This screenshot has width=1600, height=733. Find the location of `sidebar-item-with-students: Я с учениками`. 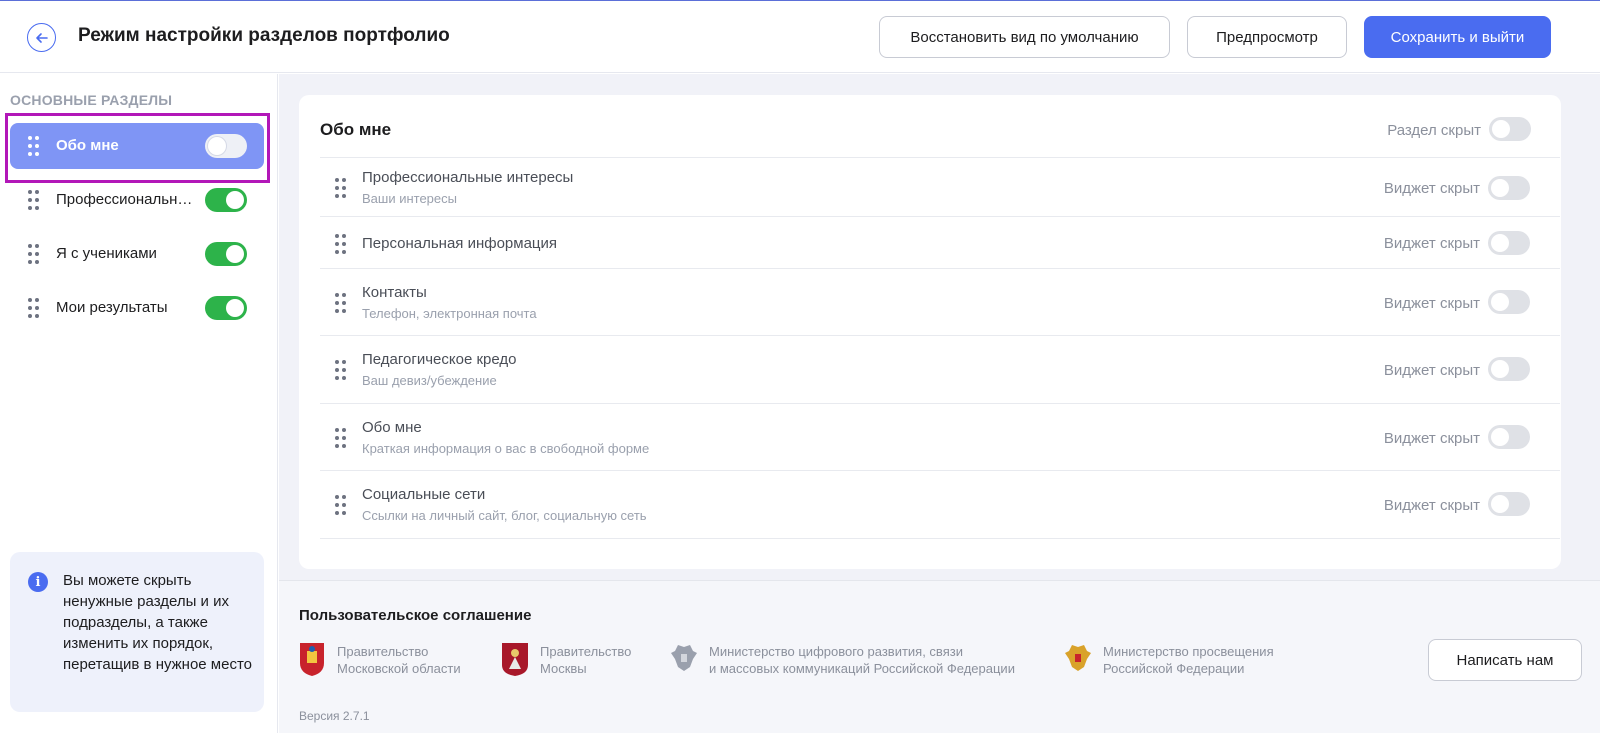

sidebar-item-with-students: Я с учениками is located at coordinates (137, 254).